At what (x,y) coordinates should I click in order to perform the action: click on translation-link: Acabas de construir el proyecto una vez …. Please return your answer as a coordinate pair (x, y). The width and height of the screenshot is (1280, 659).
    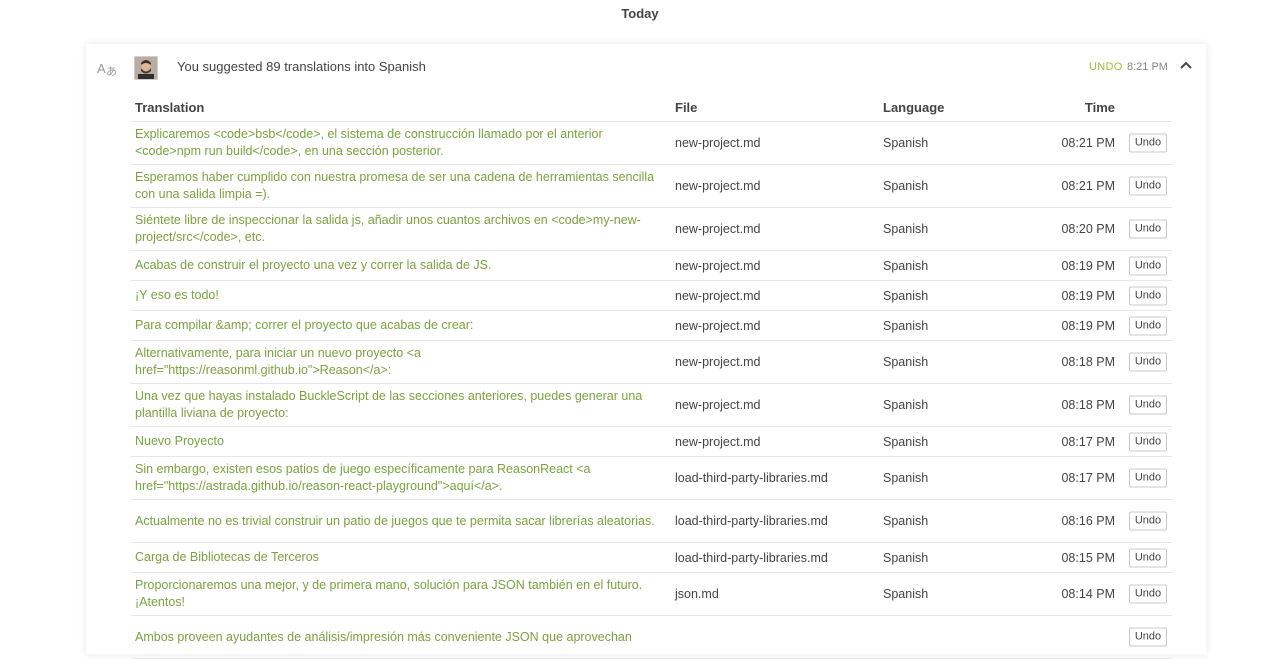
    Looking at the image, I should click on (400, 265).